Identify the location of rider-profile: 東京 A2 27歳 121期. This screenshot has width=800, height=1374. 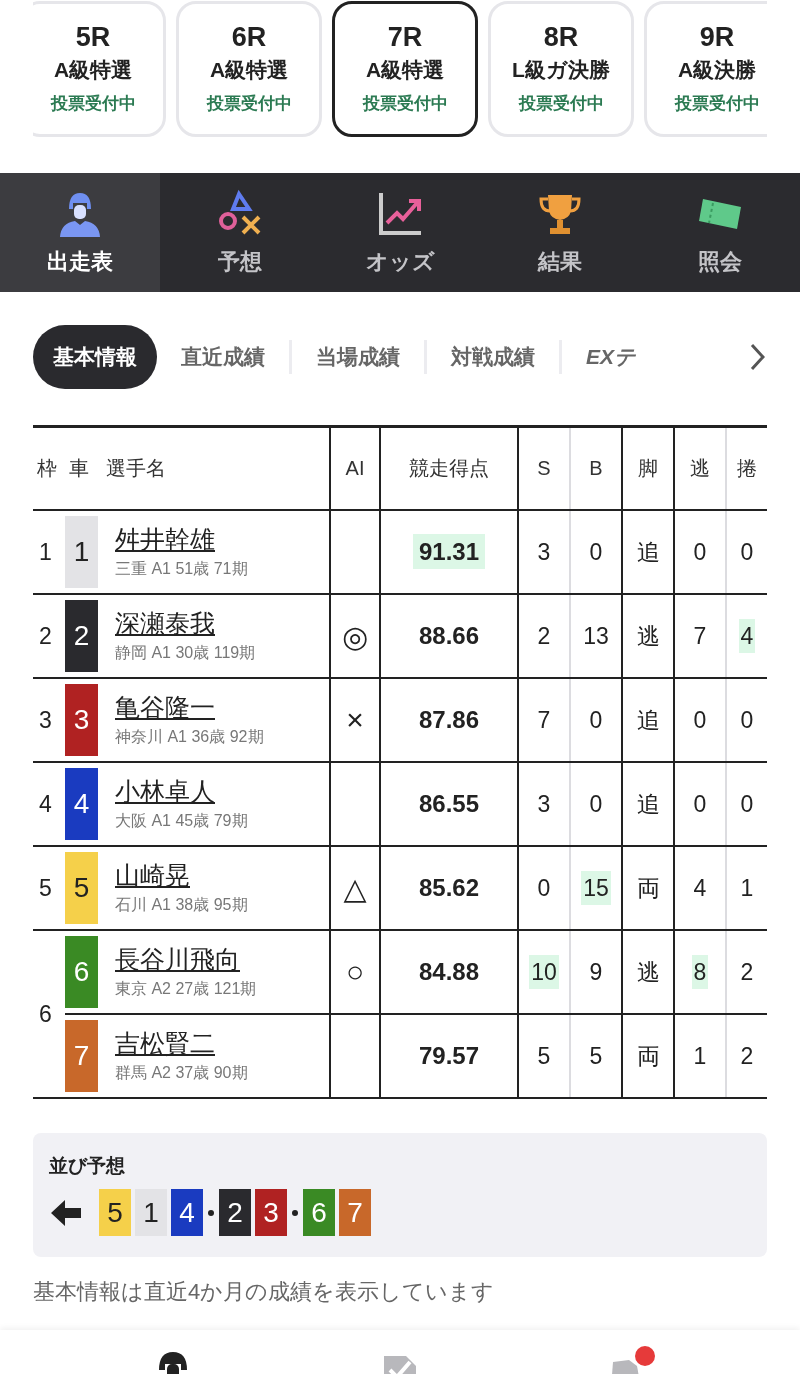
(186, 988).